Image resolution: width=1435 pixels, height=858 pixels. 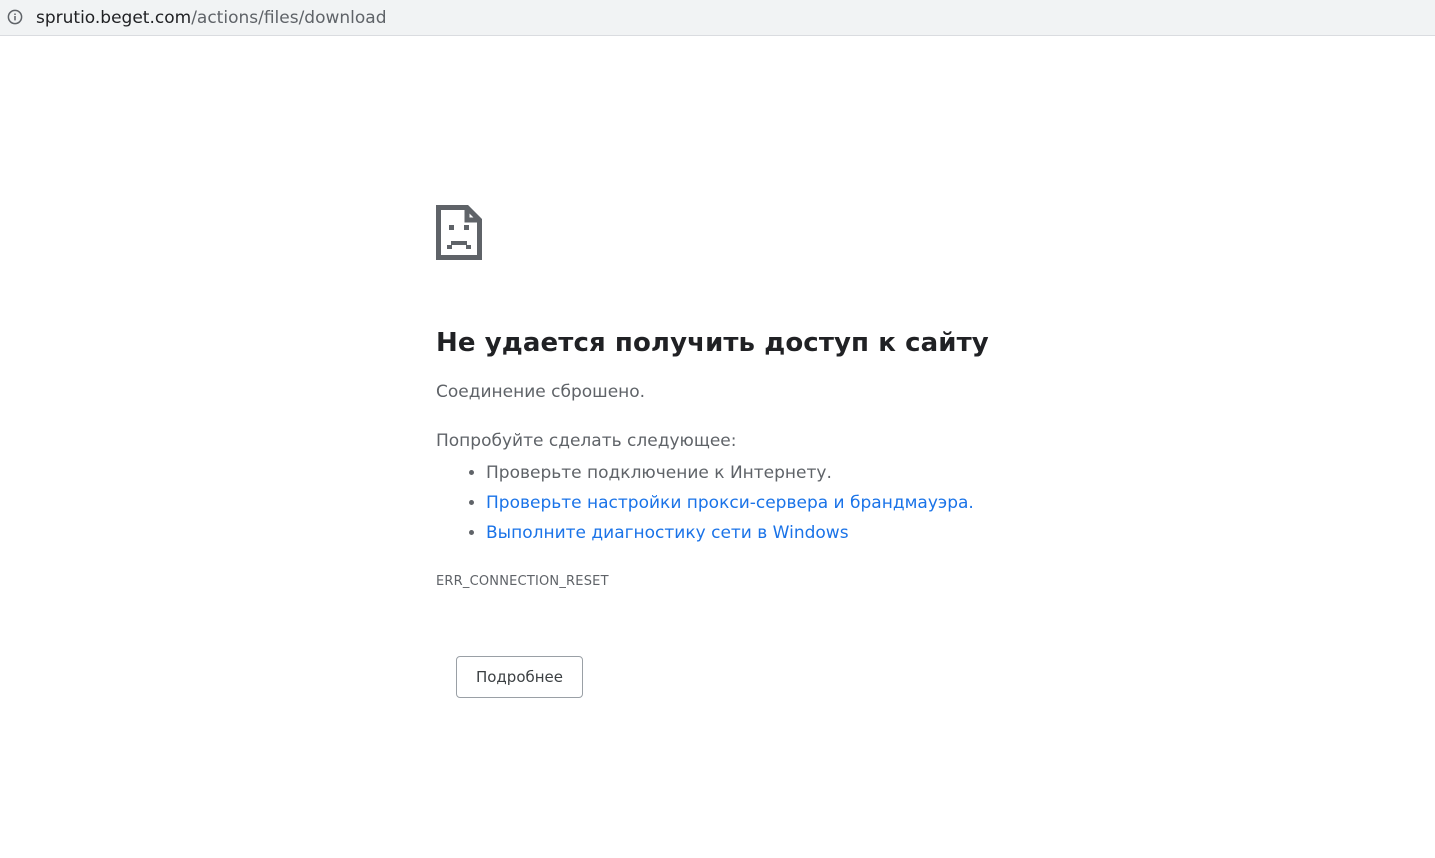 I want to click on details-button: Подробнее, so click(x=519, y=677).